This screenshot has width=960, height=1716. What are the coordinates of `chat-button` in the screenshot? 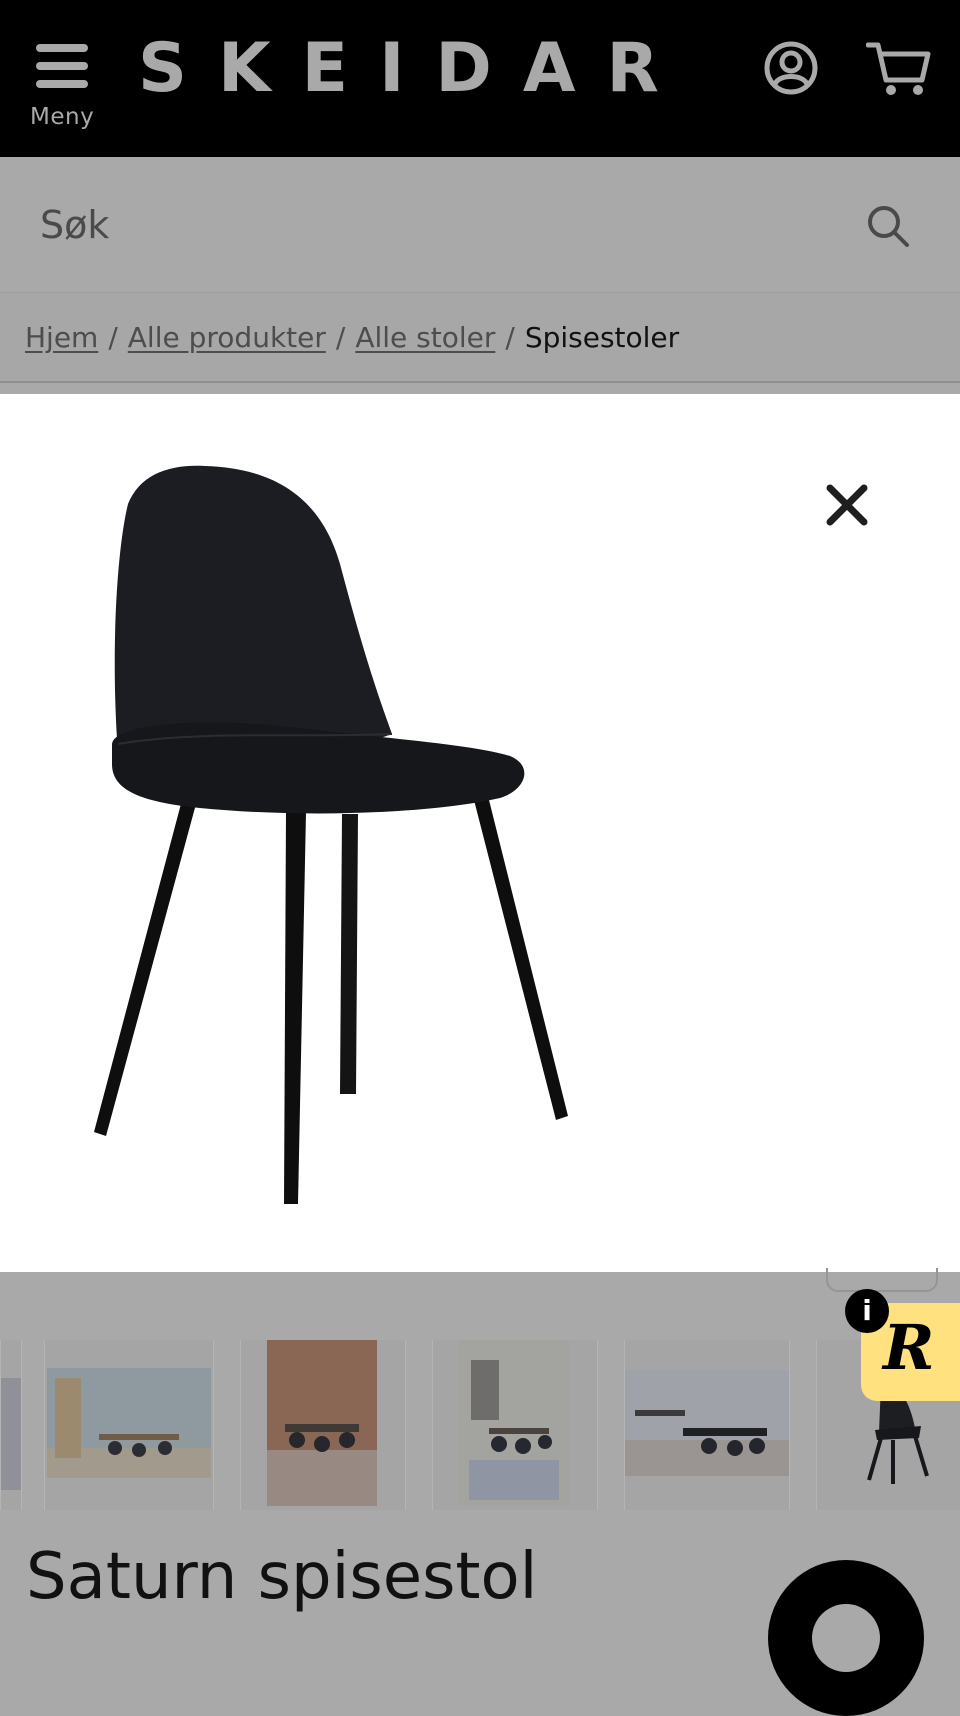 It's located at (846, 1638).